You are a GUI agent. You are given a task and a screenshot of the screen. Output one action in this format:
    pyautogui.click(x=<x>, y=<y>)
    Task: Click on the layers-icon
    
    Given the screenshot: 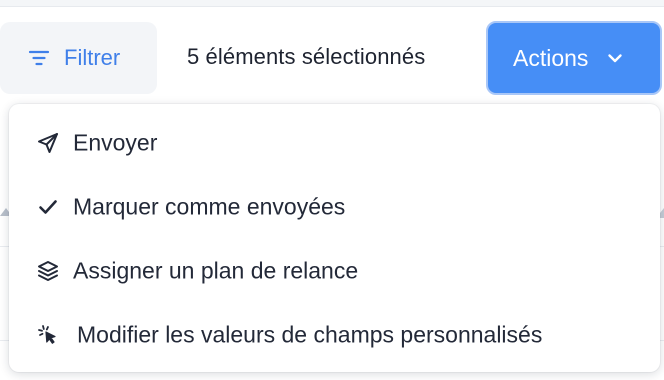 What is the action you would take?
    pyautogui.click(x=48, y=271)
    